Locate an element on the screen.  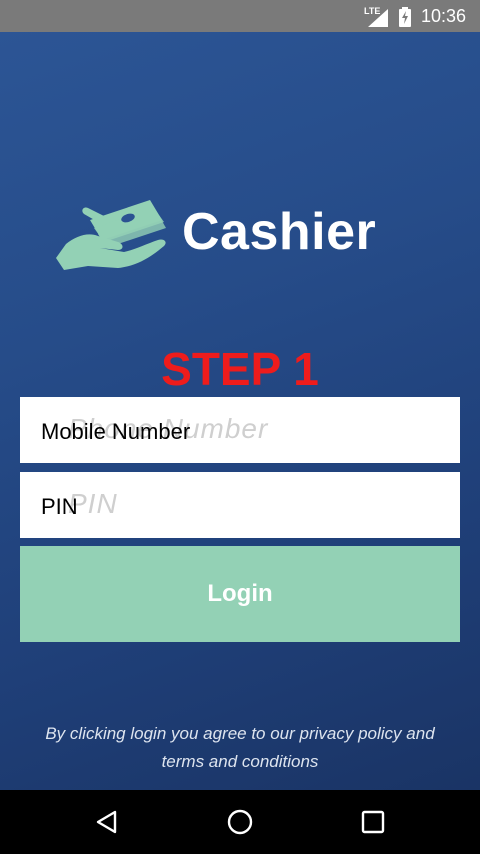
clock: 10:36 is located at coordinates (444, 16).